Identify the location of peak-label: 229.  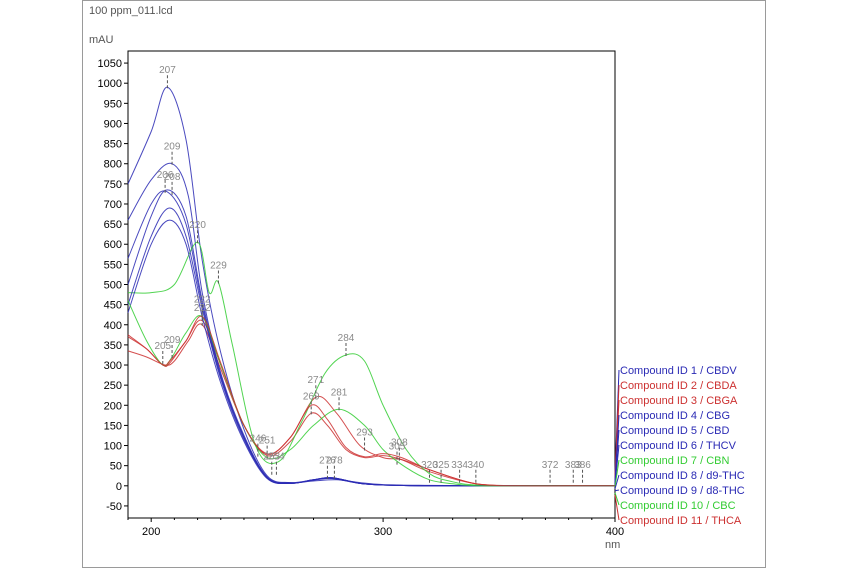
(218, 265).